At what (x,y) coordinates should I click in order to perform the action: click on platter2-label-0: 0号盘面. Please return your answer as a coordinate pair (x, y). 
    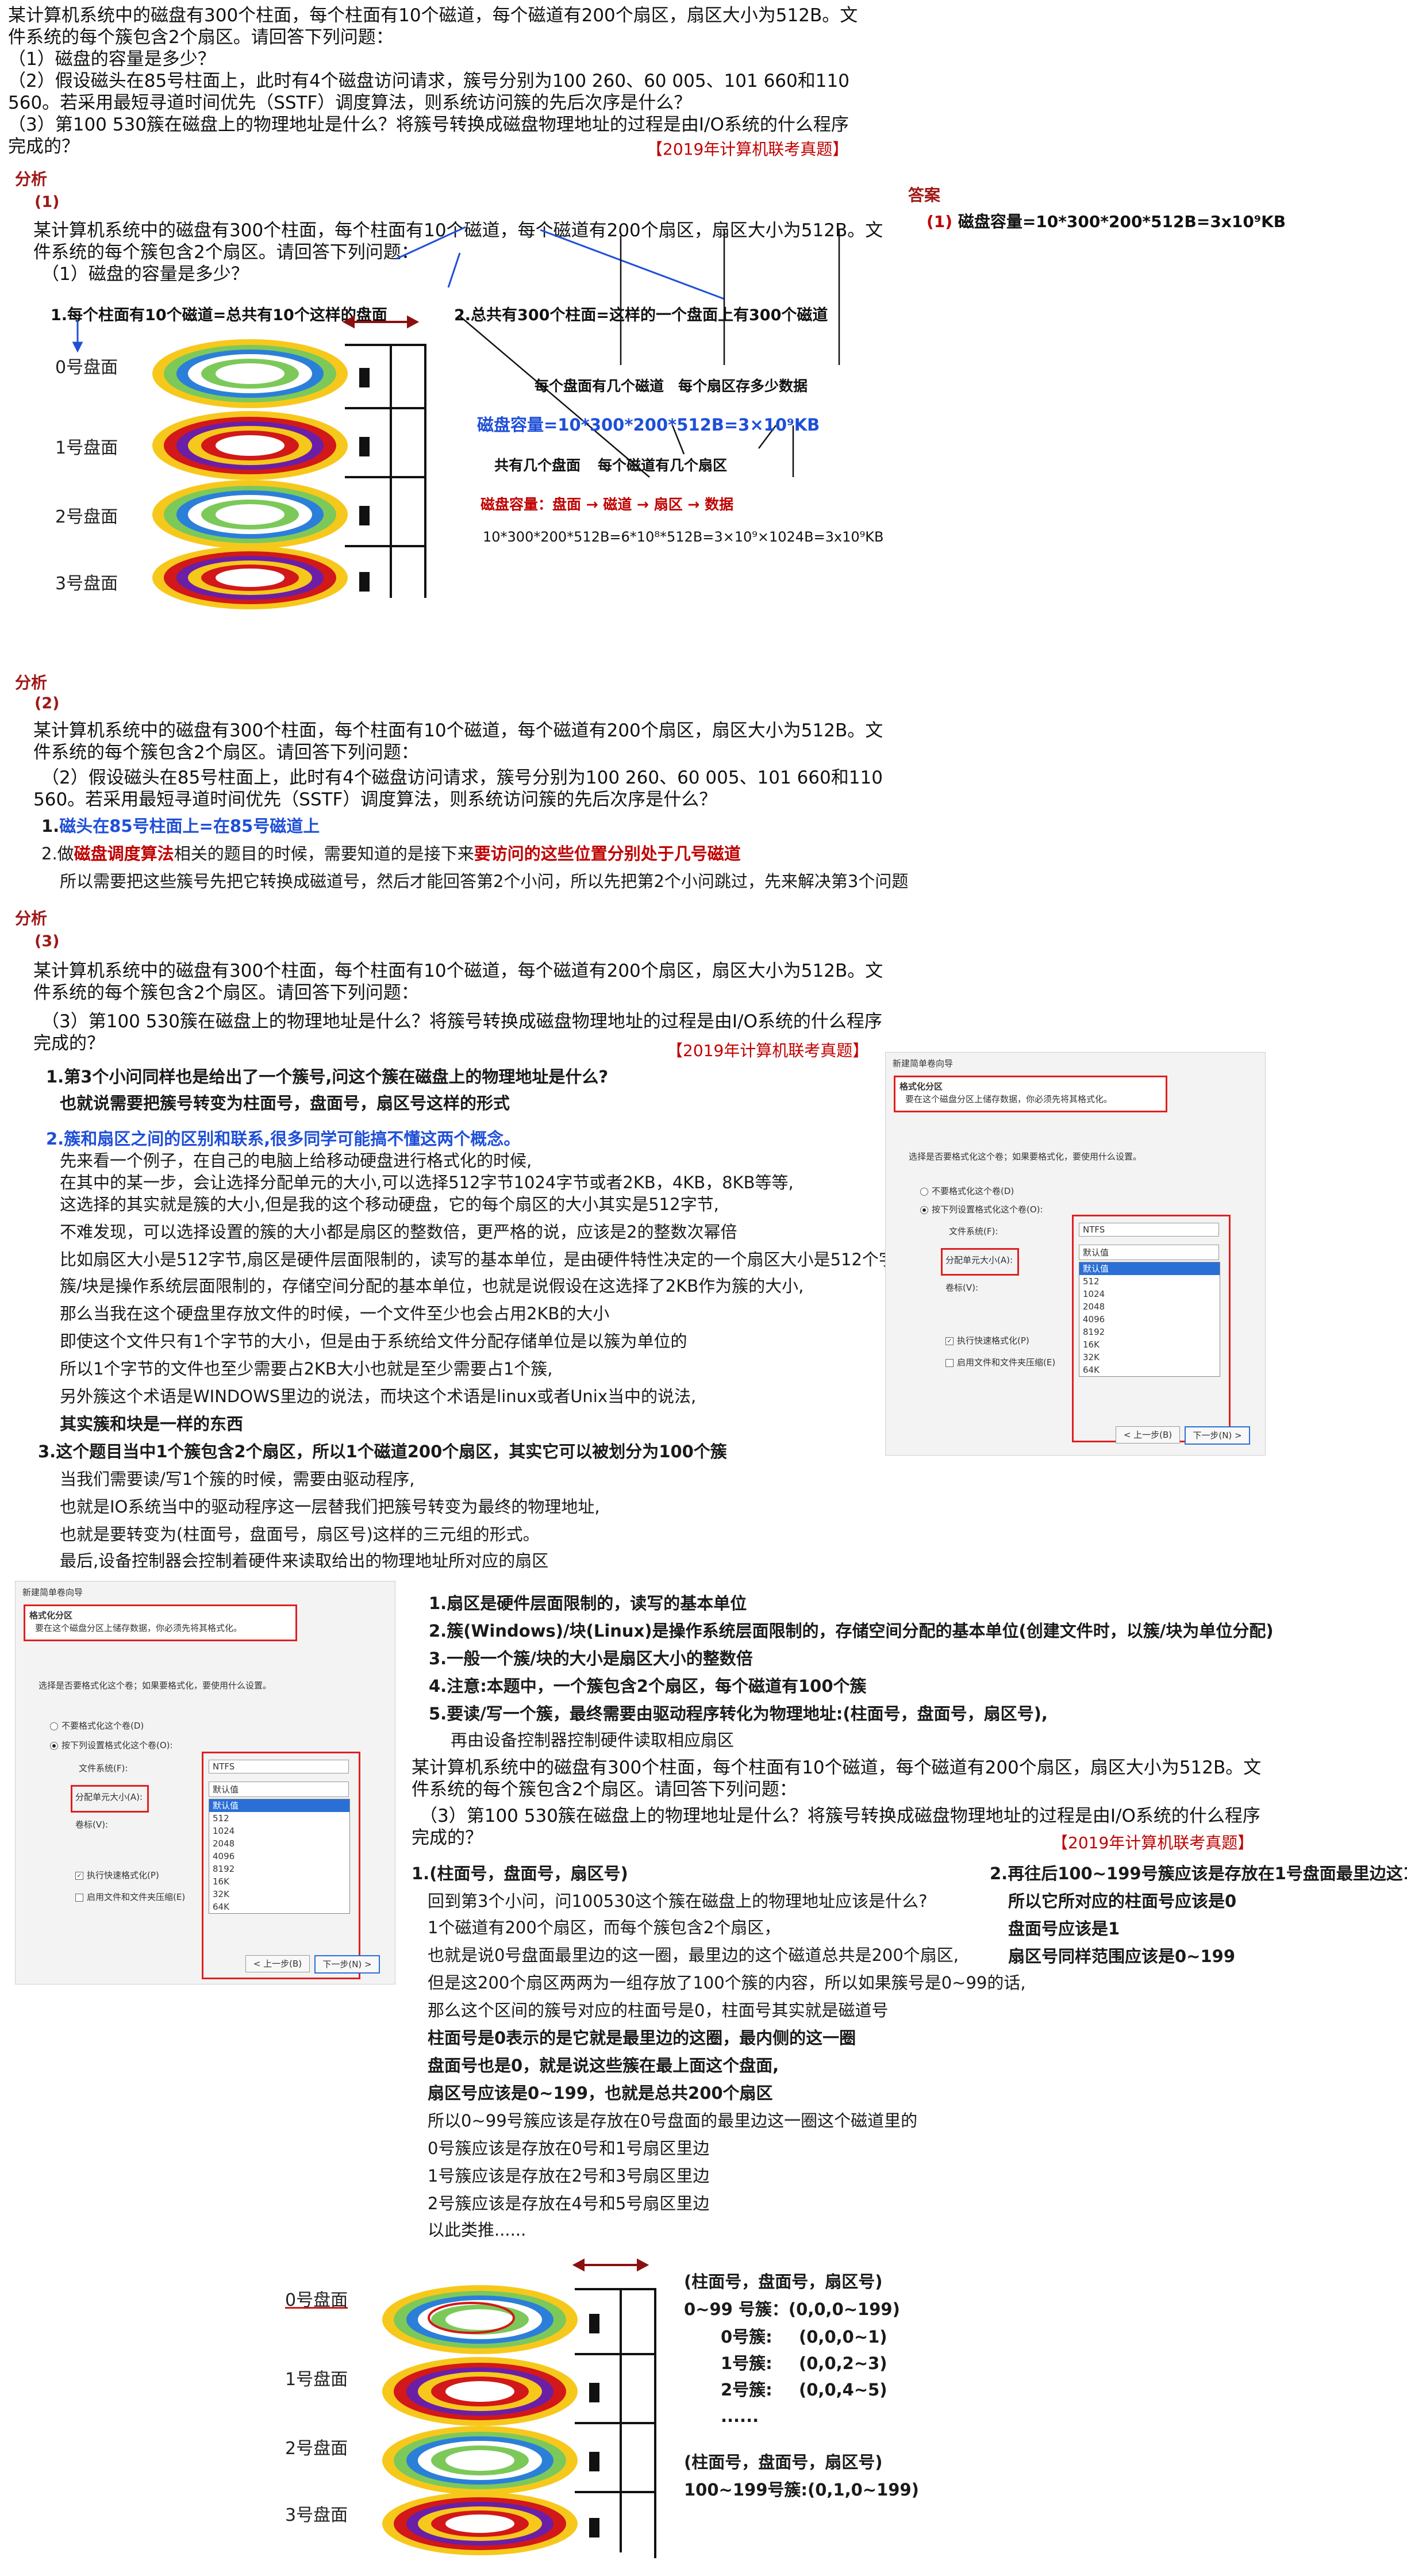
    Looking at the image, I should click on (316, 2300).